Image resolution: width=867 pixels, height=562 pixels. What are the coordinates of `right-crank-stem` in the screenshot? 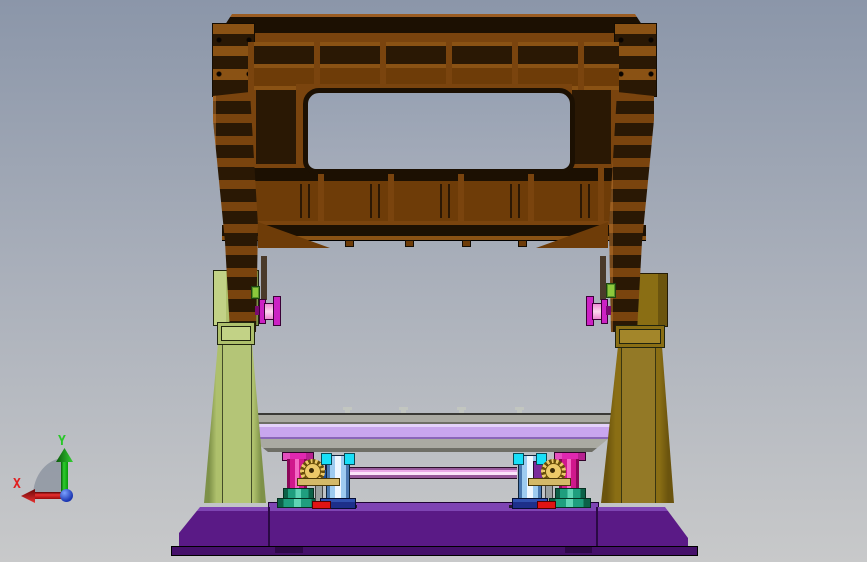 It's located at (608, 310).